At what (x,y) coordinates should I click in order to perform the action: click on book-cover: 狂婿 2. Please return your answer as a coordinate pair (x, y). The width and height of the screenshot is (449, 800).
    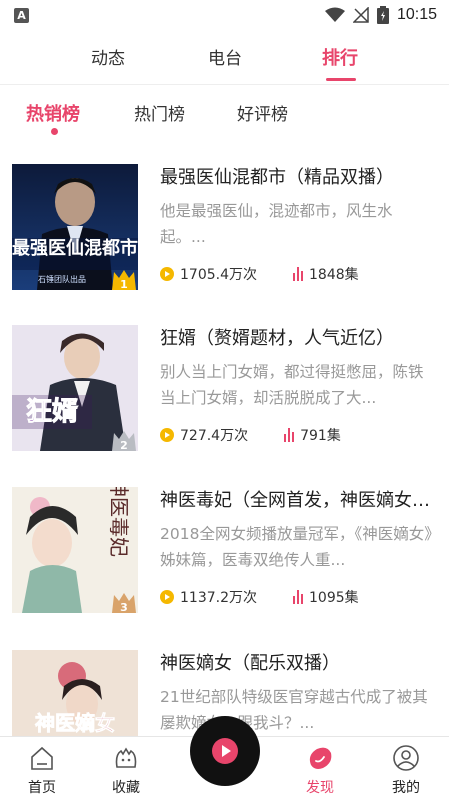
    Looking at the image, I should click on (75, 388).